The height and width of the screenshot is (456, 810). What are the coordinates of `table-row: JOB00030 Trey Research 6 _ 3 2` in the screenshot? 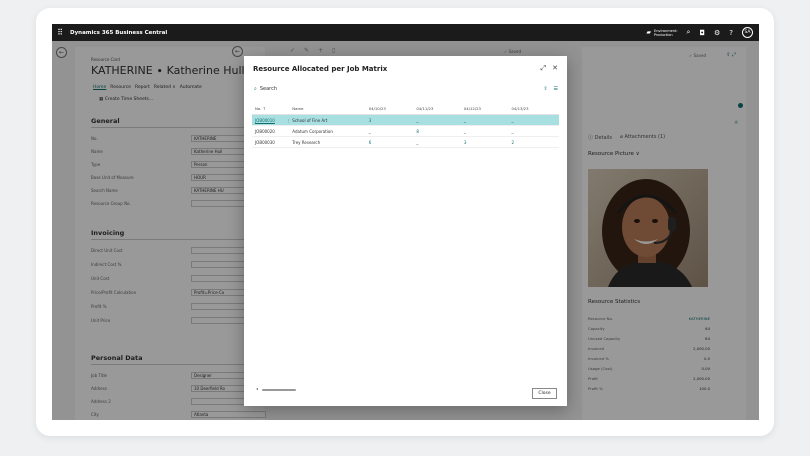 It's located at (405, 142).